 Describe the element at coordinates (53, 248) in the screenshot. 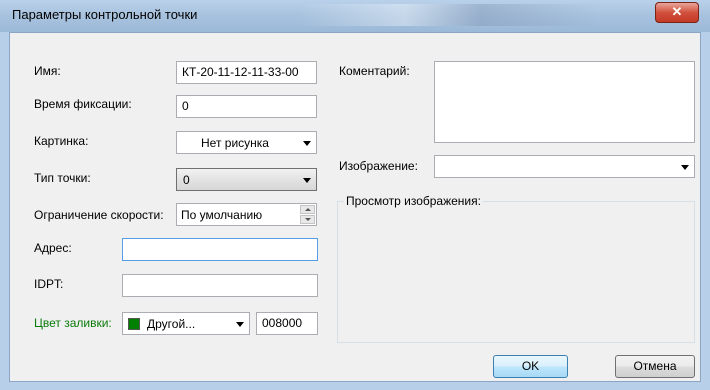

I see `address-label: Адрес:` at that location.